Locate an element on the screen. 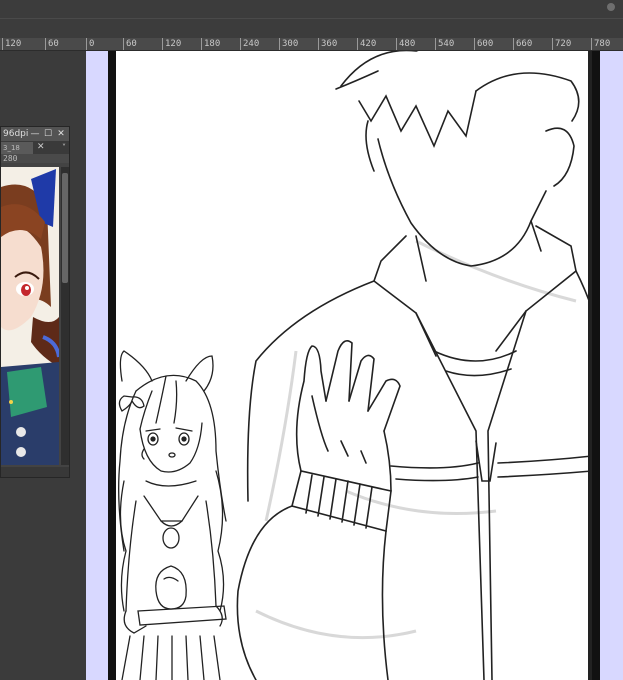 Image resolution: width=623 pixels, height=680 pixels. panel-pin-icon is located at coordinates (611, 7).